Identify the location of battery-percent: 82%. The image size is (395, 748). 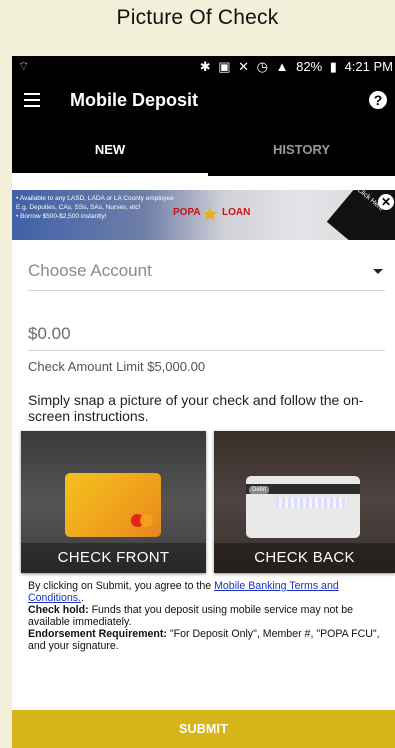
(309, 66).